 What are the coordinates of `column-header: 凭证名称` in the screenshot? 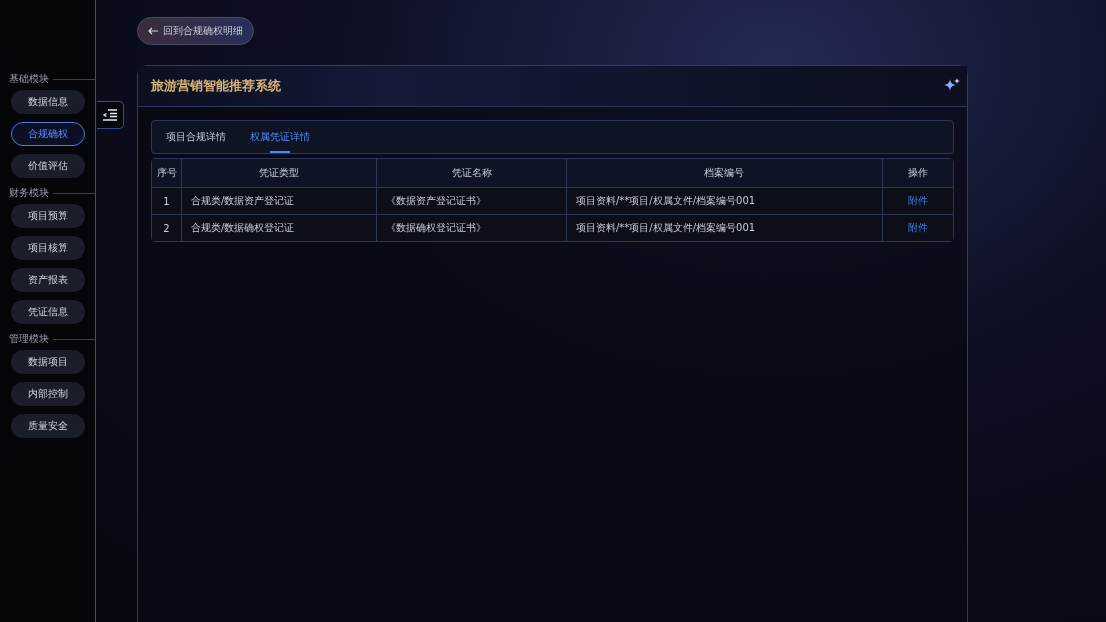 It's located at (472, 173).